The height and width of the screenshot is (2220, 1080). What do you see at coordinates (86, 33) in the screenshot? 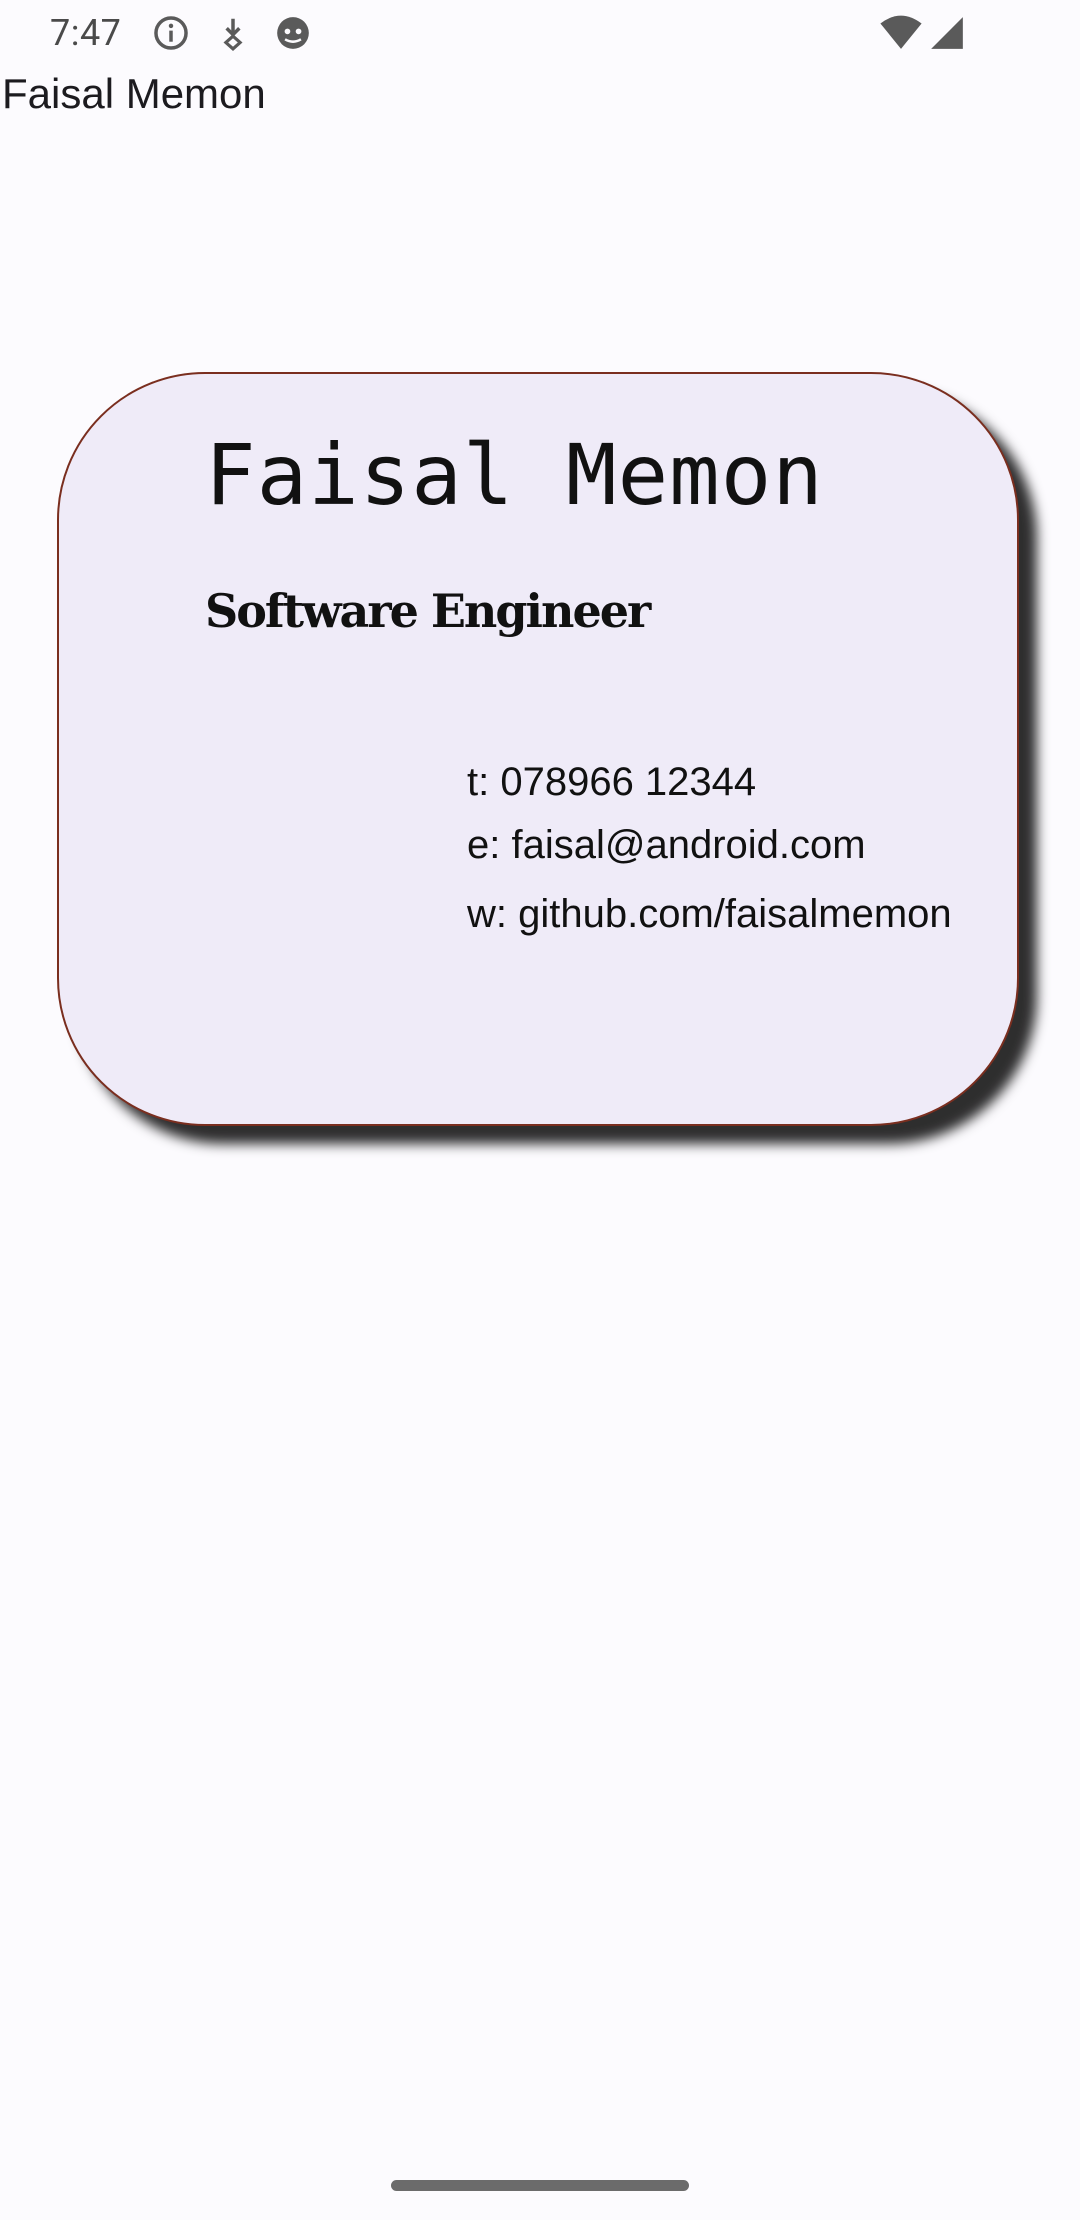
I see `status-time: 7:47` at bounding box center [86, 33].